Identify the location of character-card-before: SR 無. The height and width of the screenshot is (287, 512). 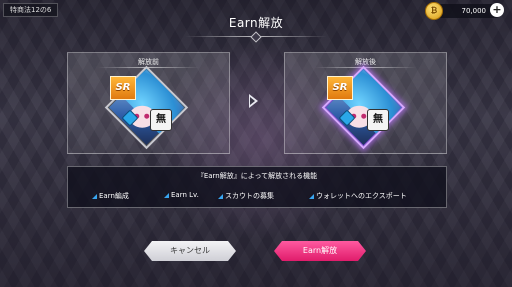
(146, 107).